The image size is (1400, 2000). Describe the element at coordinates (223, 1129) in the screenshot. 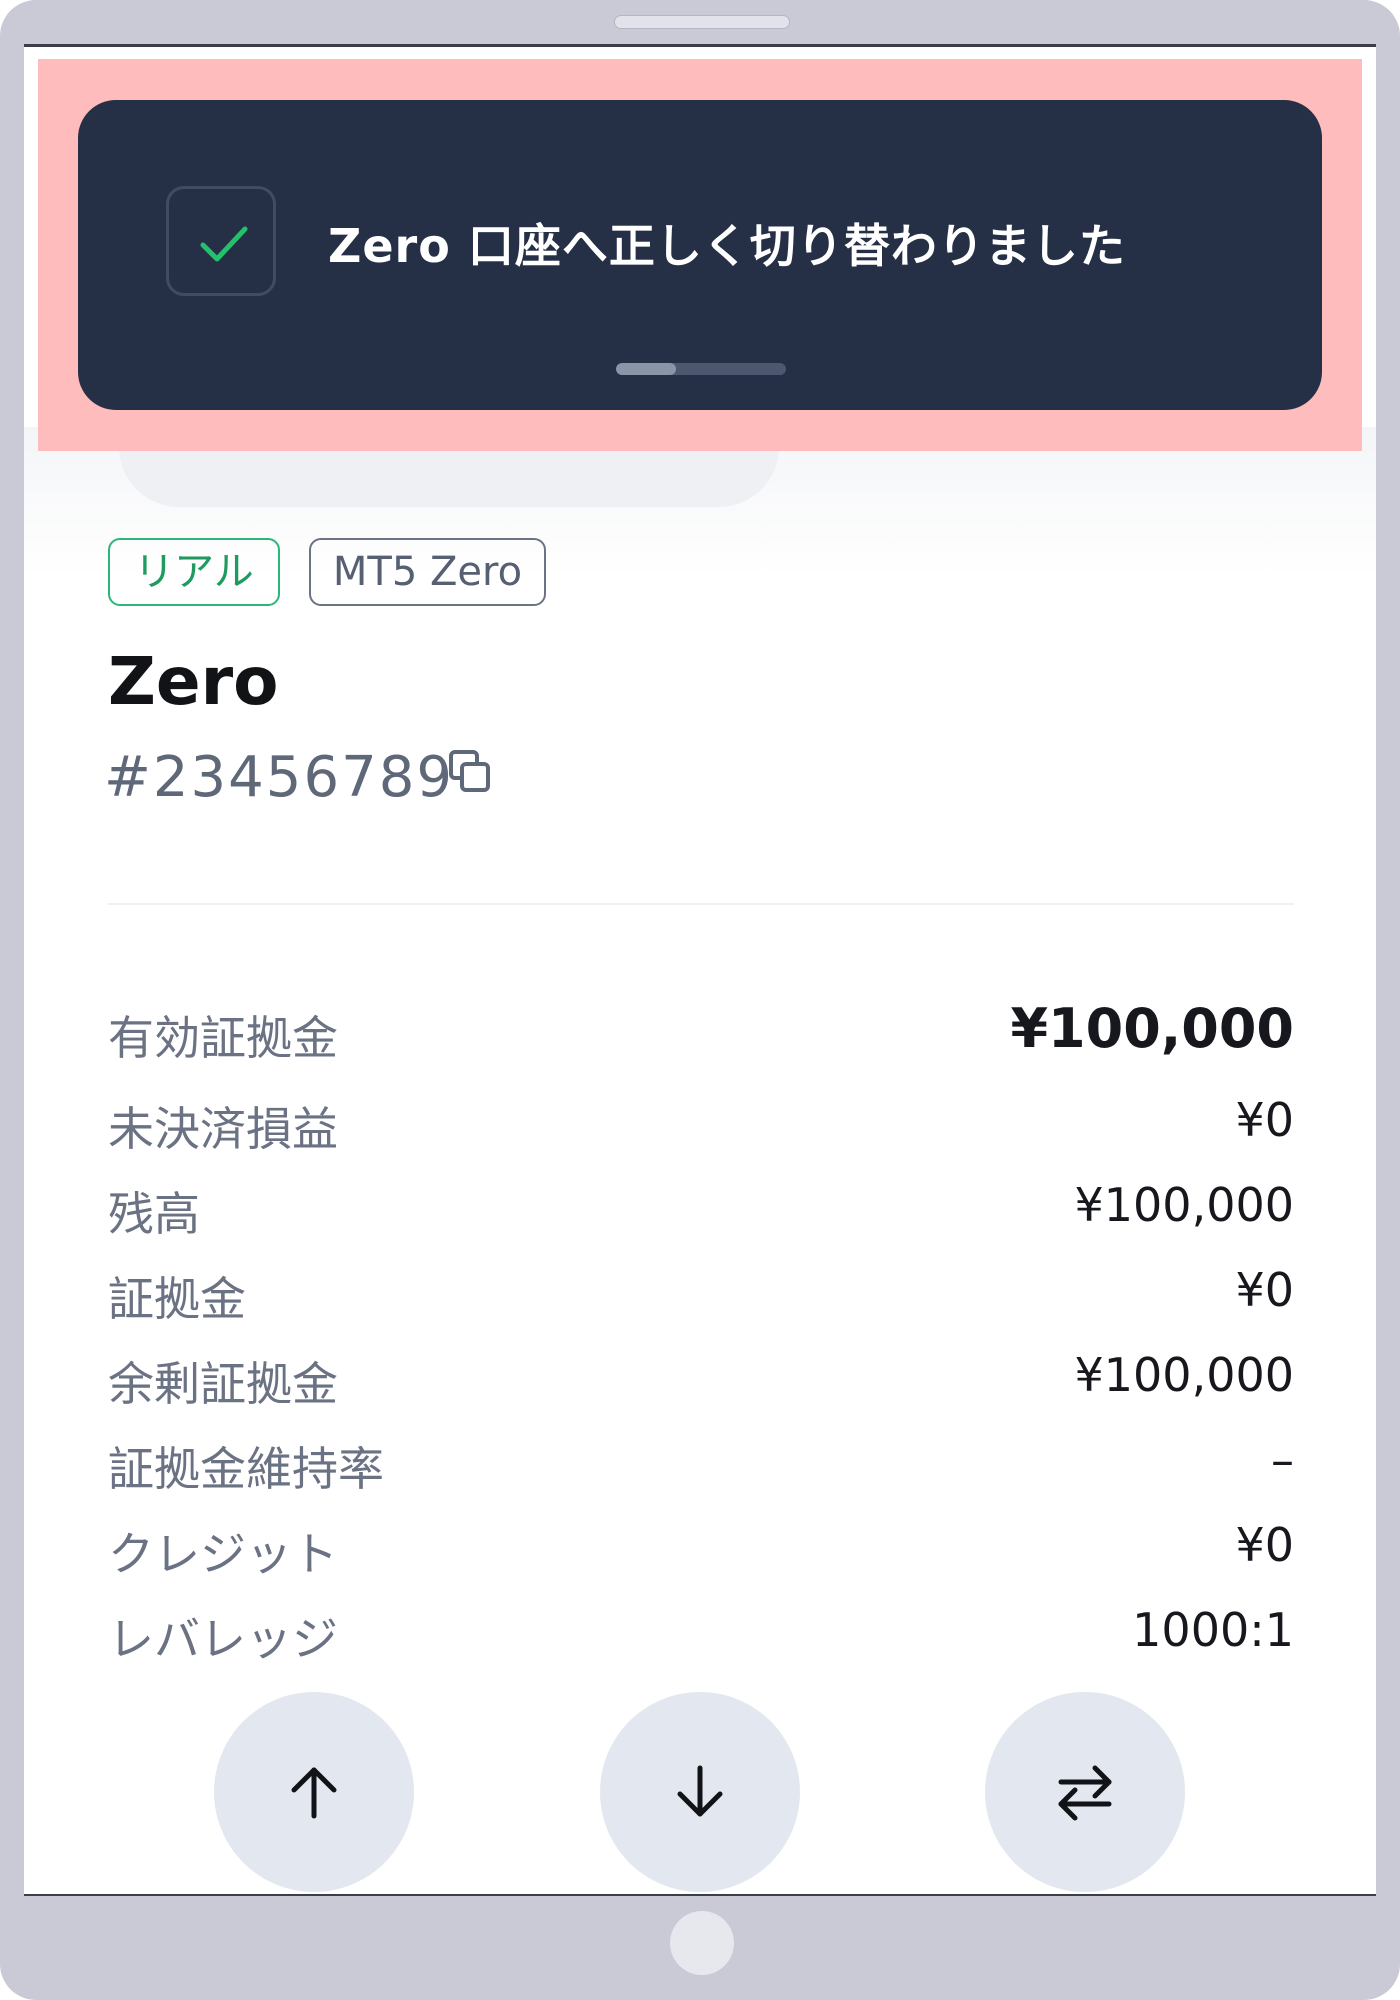

I see `stat-label-floating-pl: 未決済損益` at that location.